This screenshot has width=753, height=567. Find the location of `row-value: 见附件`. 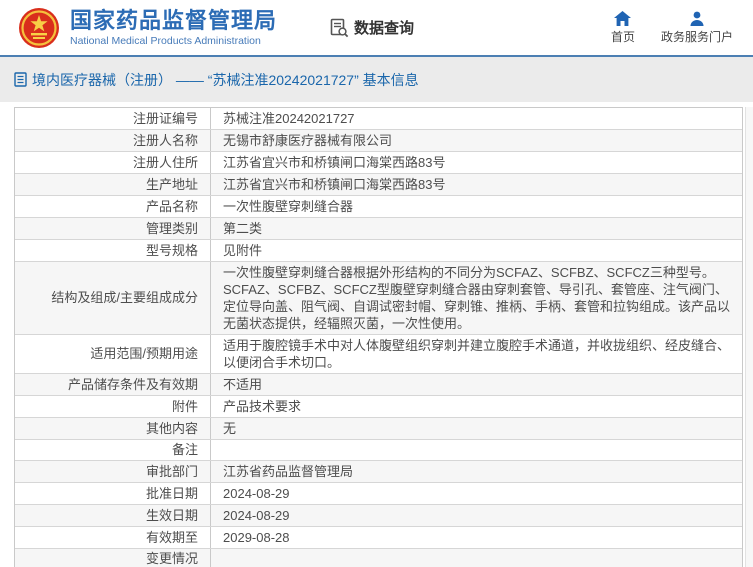

row-value: 见附件 is located at coordinates (243, 250).